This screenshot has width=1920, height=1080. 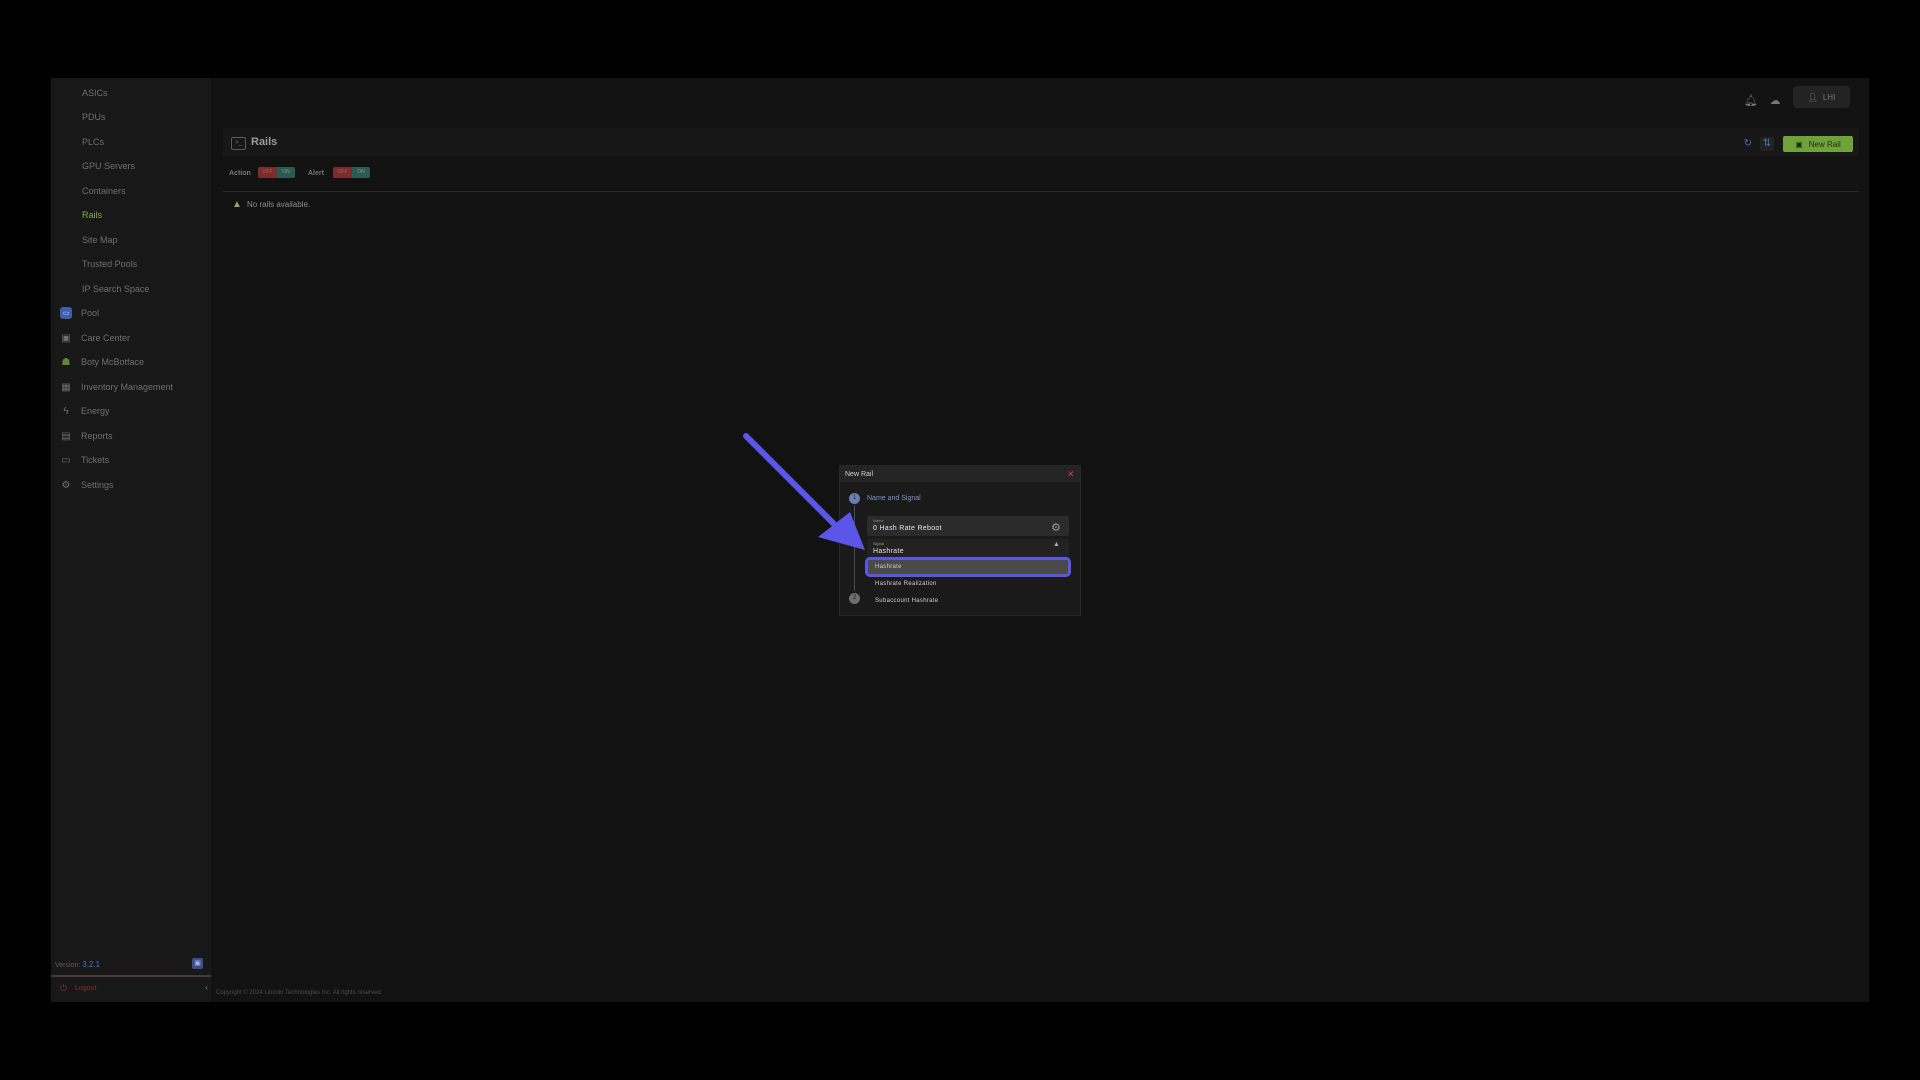 I want to click on robot-icon: ☗, so click(x=66, y=362).